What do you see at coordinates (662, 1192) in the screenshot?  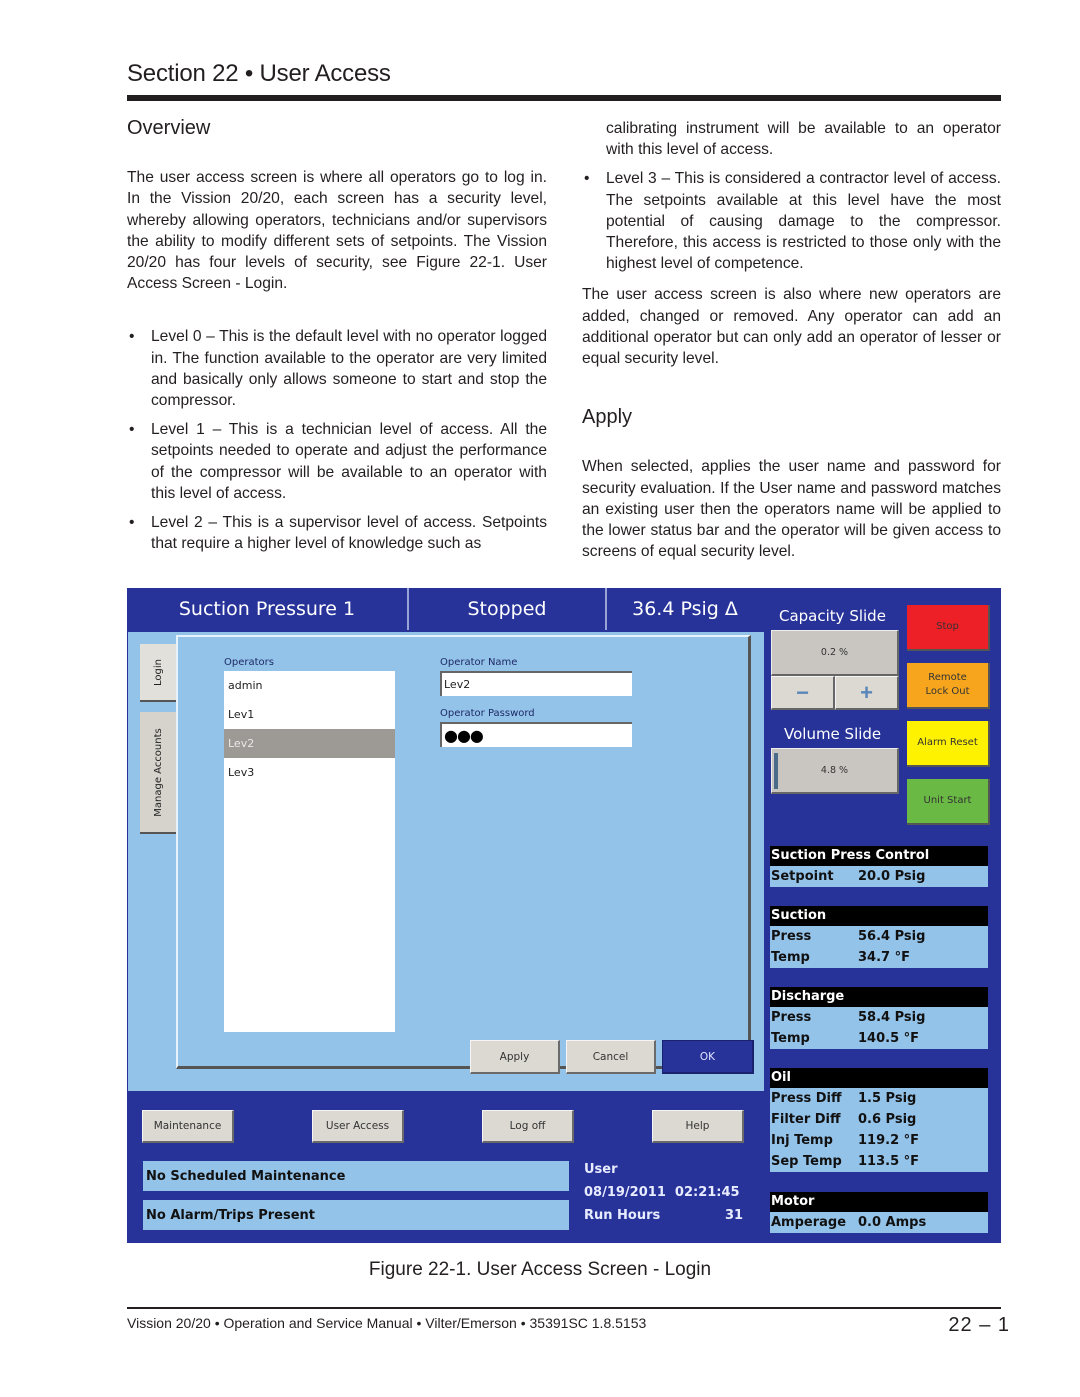 I see `datetime-readout: 08/19/2011 02:21:45` at bounding box center [662, 1192].